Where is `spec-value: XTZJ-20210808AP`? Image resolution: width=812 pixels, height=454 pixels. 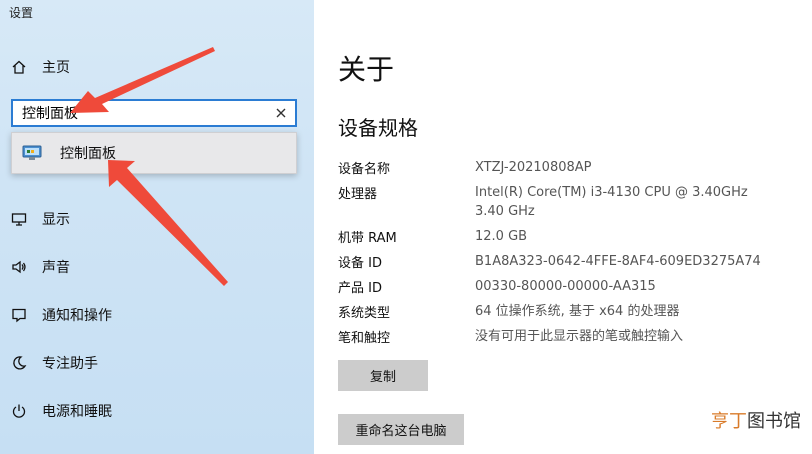 spec-value: XTZJ-20210808AP is located at coordinates (533, 167).